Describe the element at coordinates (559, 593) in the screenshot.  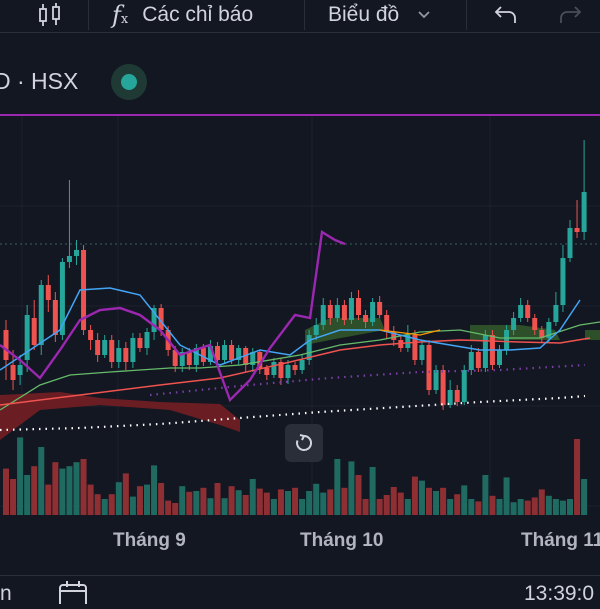
I see `current-time: 13:39:0` at that location.